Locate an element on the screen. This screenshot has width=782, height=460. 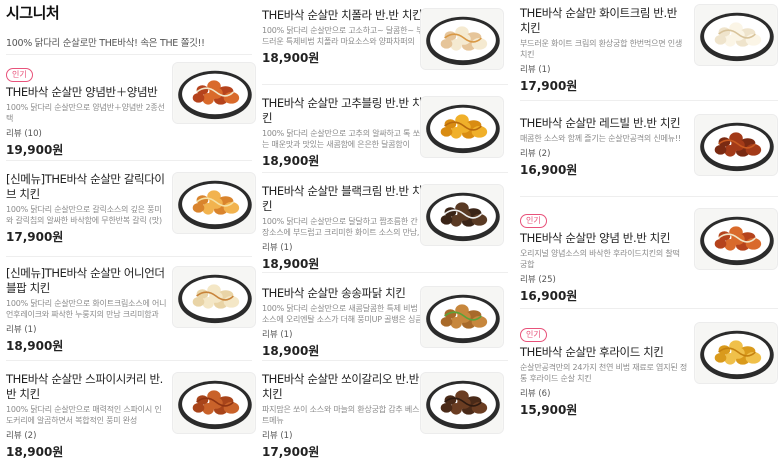
menu-item-name: [신메뉴]THE바삭 순살만 어니언더블팝 치킨 is located at coordinates (85, 280).